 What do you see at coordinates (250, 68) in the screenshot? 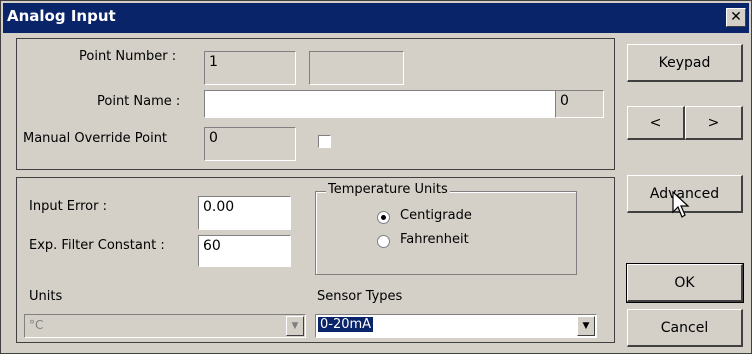
I see `point-number-field: 1` at bounding box center [250, 68].